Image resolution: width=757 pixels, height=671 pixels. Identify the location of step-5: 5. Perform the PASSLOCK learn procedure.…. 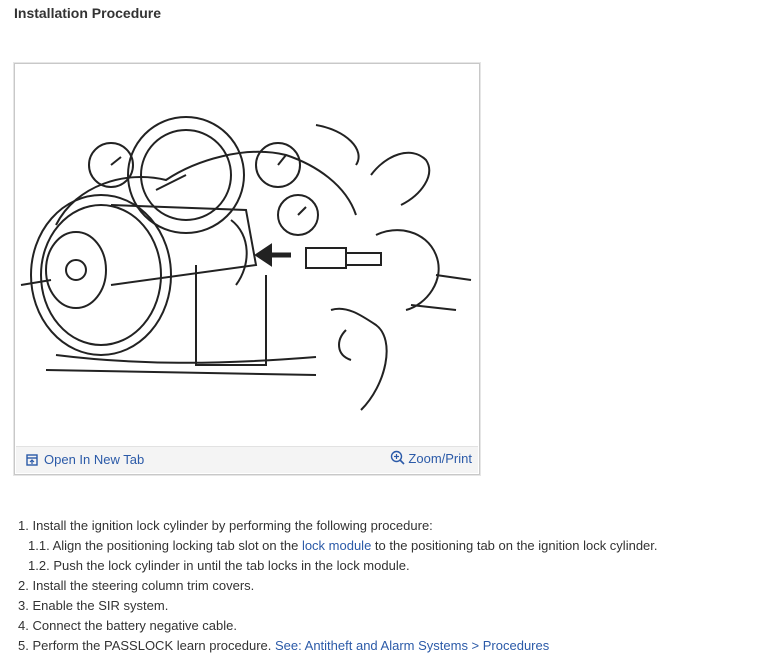
(338, 646).